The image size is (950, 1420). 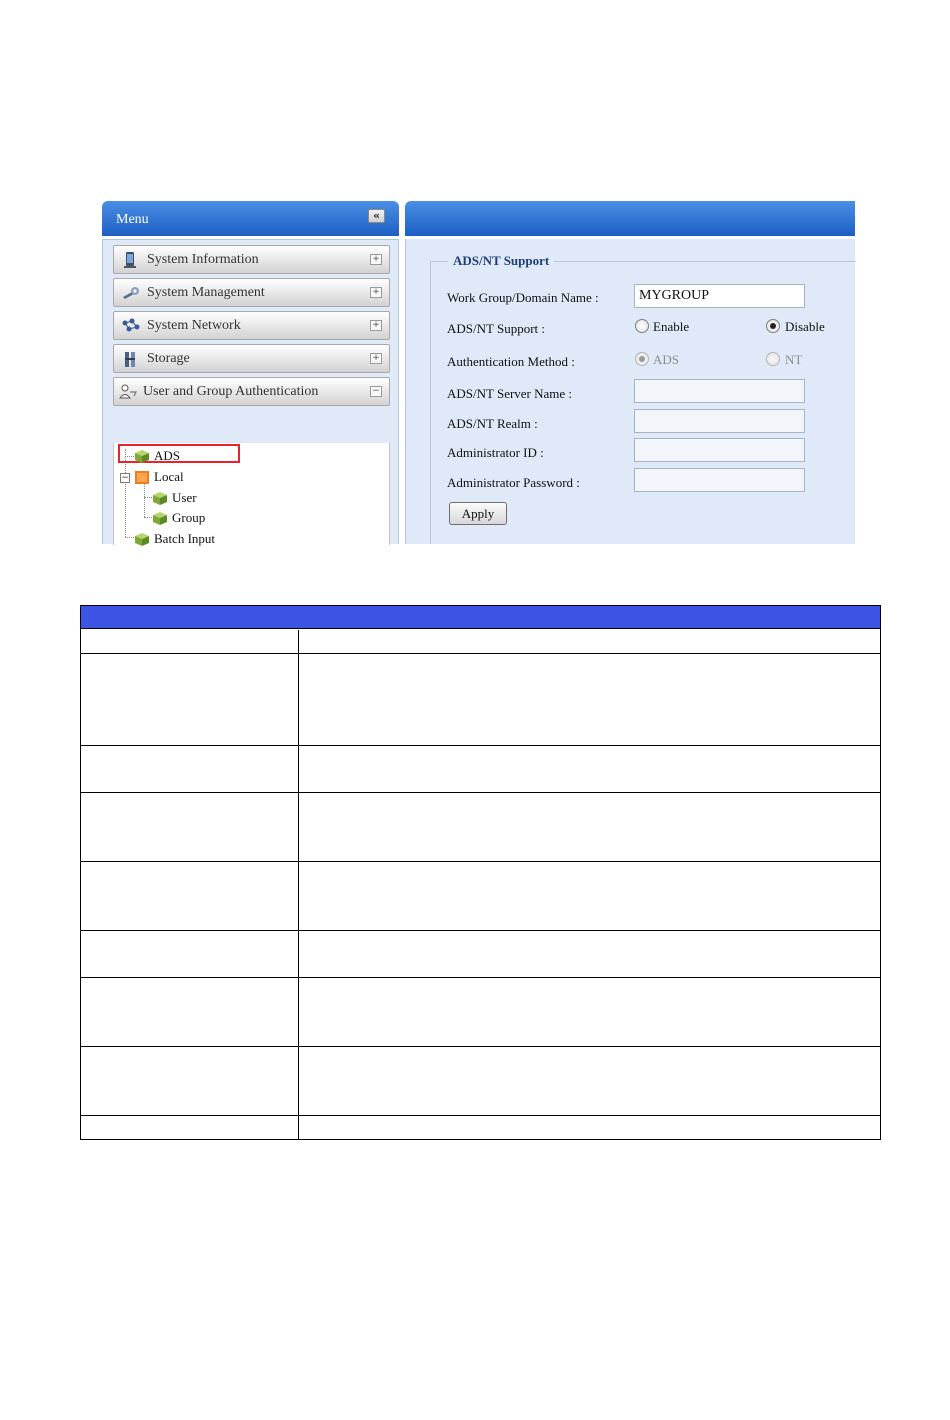 What do you see at coordinates (510, 393) in the screenshot?
I see `server-name-label: ADS/NT Server Name :` at bounding box center [510, 393].